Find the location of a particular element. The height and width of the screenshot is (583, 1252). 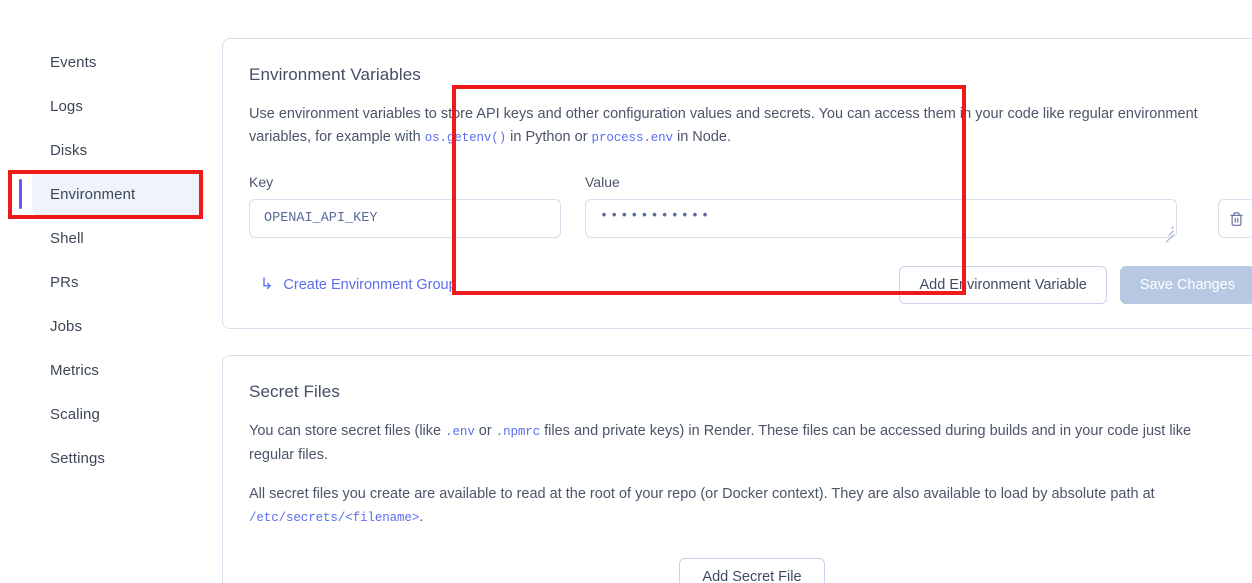

active-indicator-bar is located at coordinates (20, 194).